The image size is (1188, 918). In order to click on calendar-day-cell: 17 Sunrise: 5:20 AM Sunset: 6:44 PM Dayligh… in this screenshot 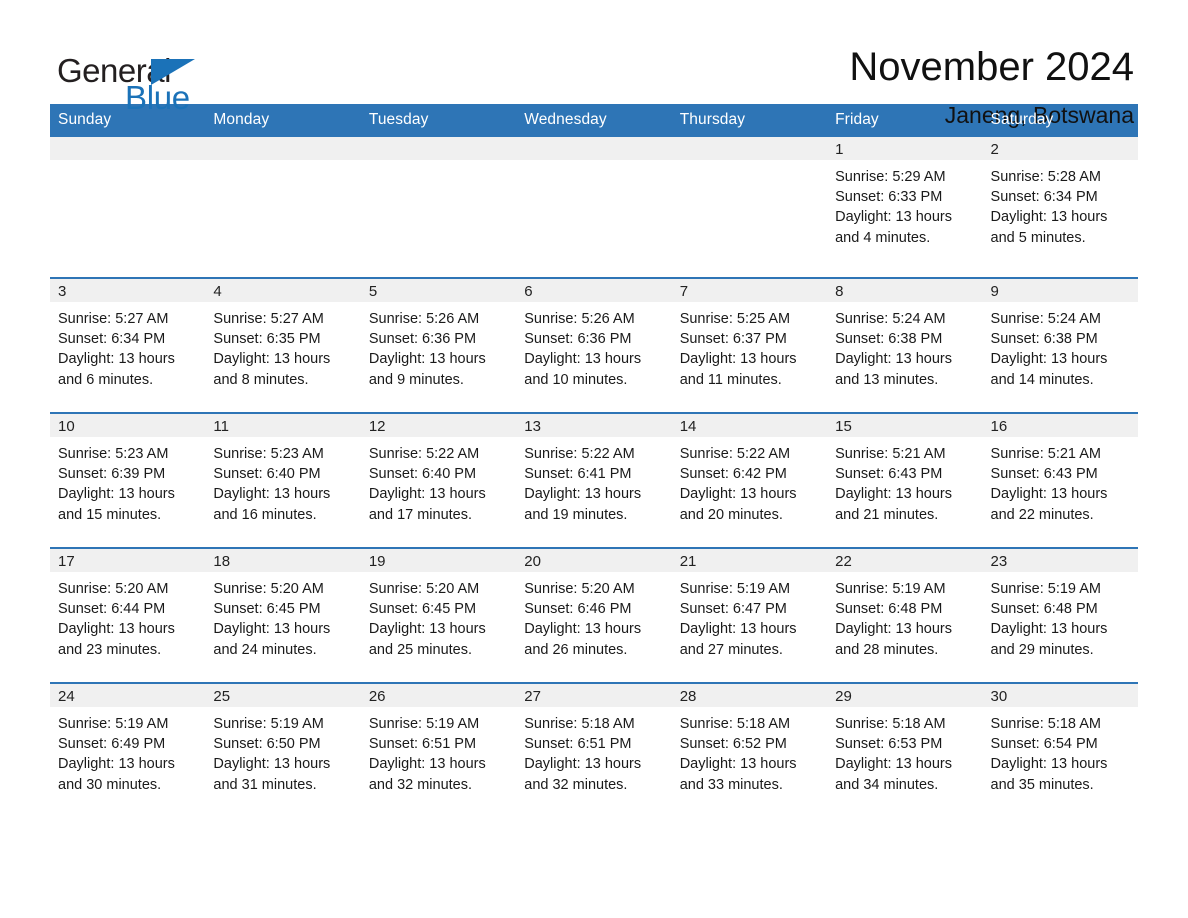, I will do `click(128, 615)`.